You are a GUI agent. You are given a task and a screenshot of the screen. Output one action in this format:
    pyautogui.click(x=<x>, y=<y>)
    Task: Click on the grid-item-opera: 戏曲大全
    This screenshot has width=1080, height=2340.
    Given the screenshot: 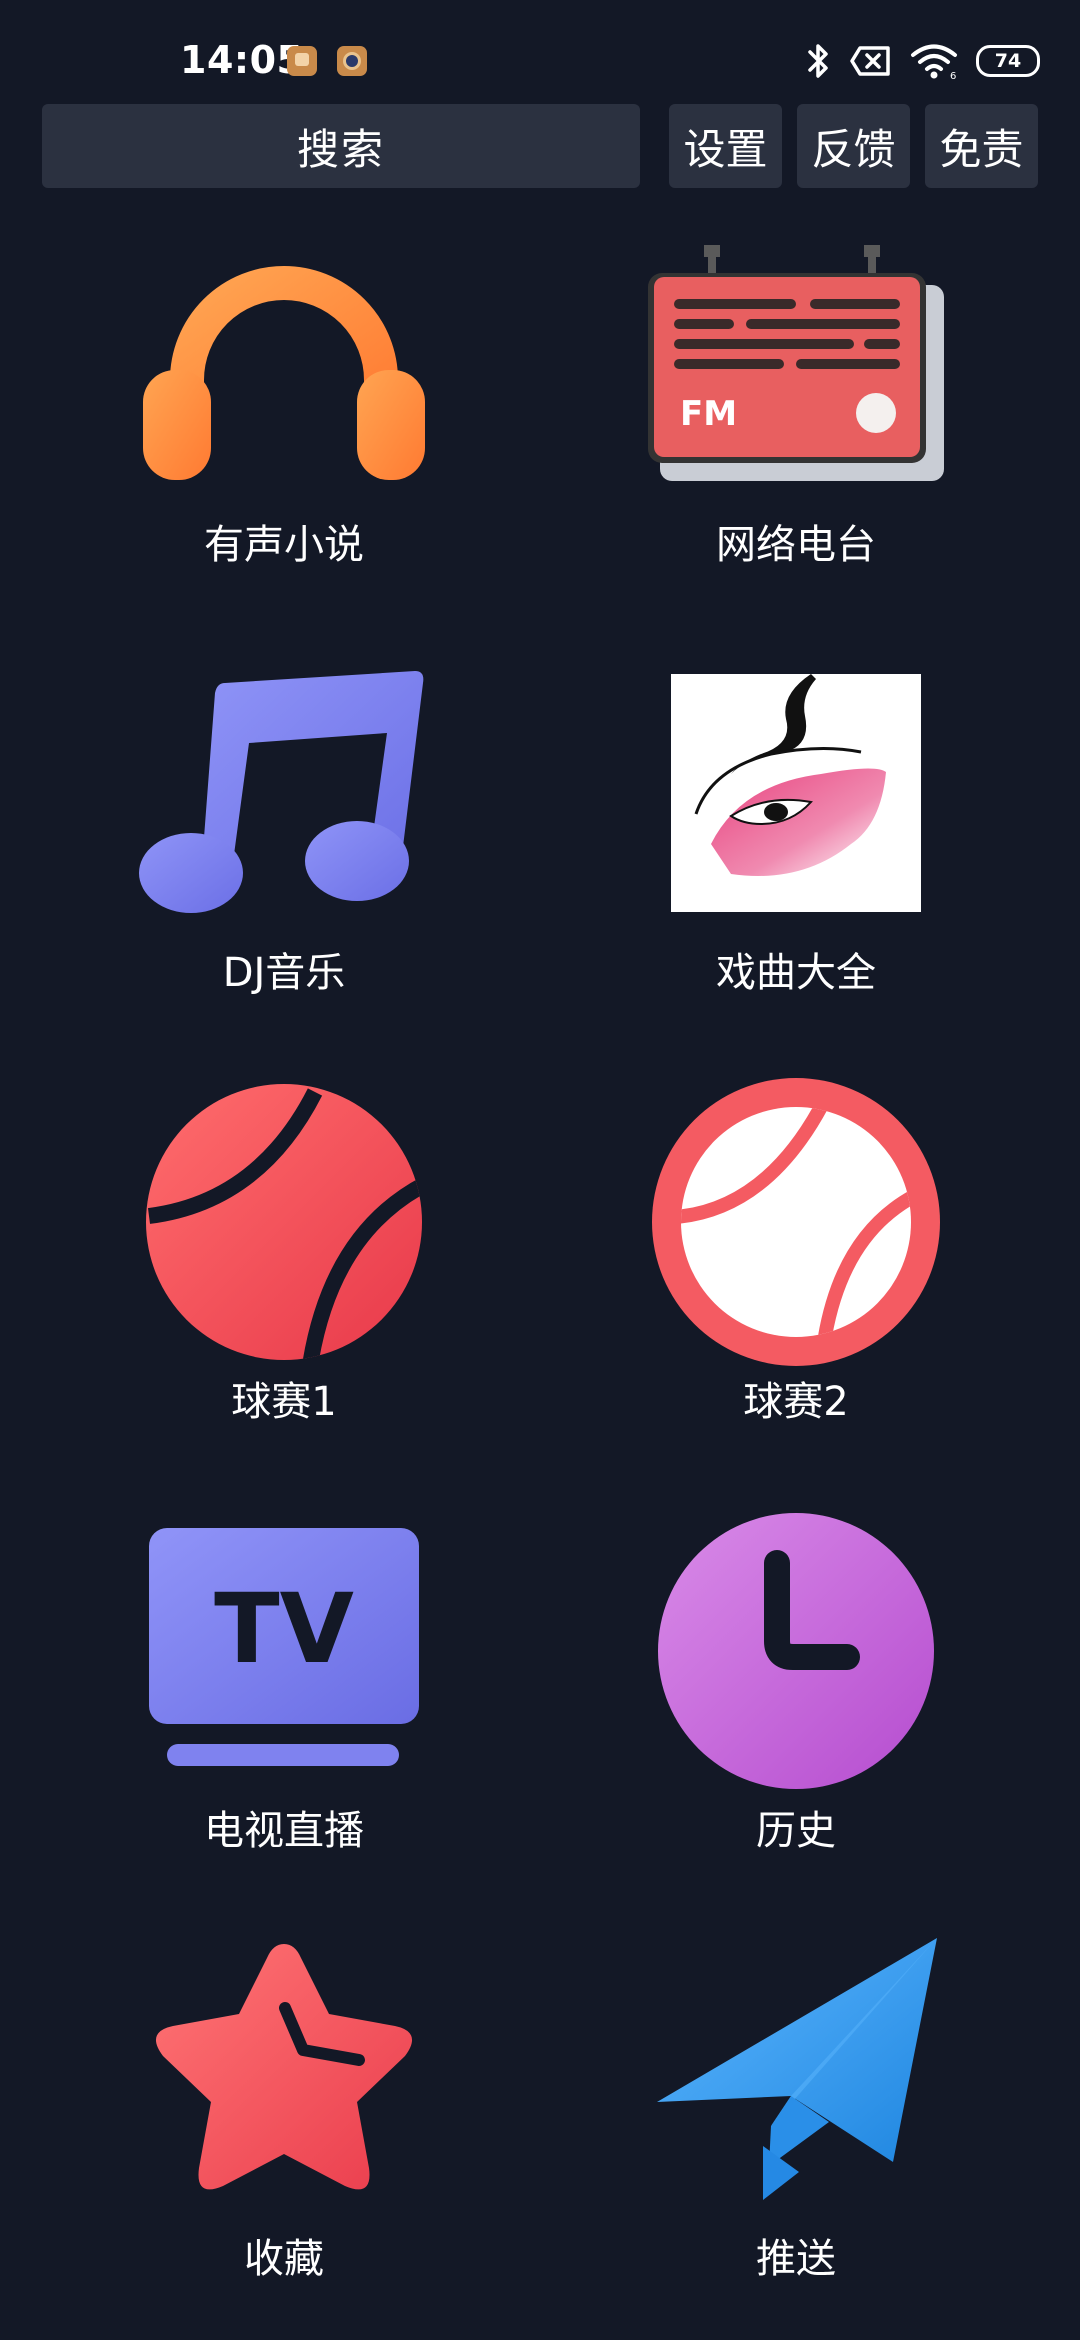 What is the action you would take?
    pyautogui.click(x=796, y=838)
    